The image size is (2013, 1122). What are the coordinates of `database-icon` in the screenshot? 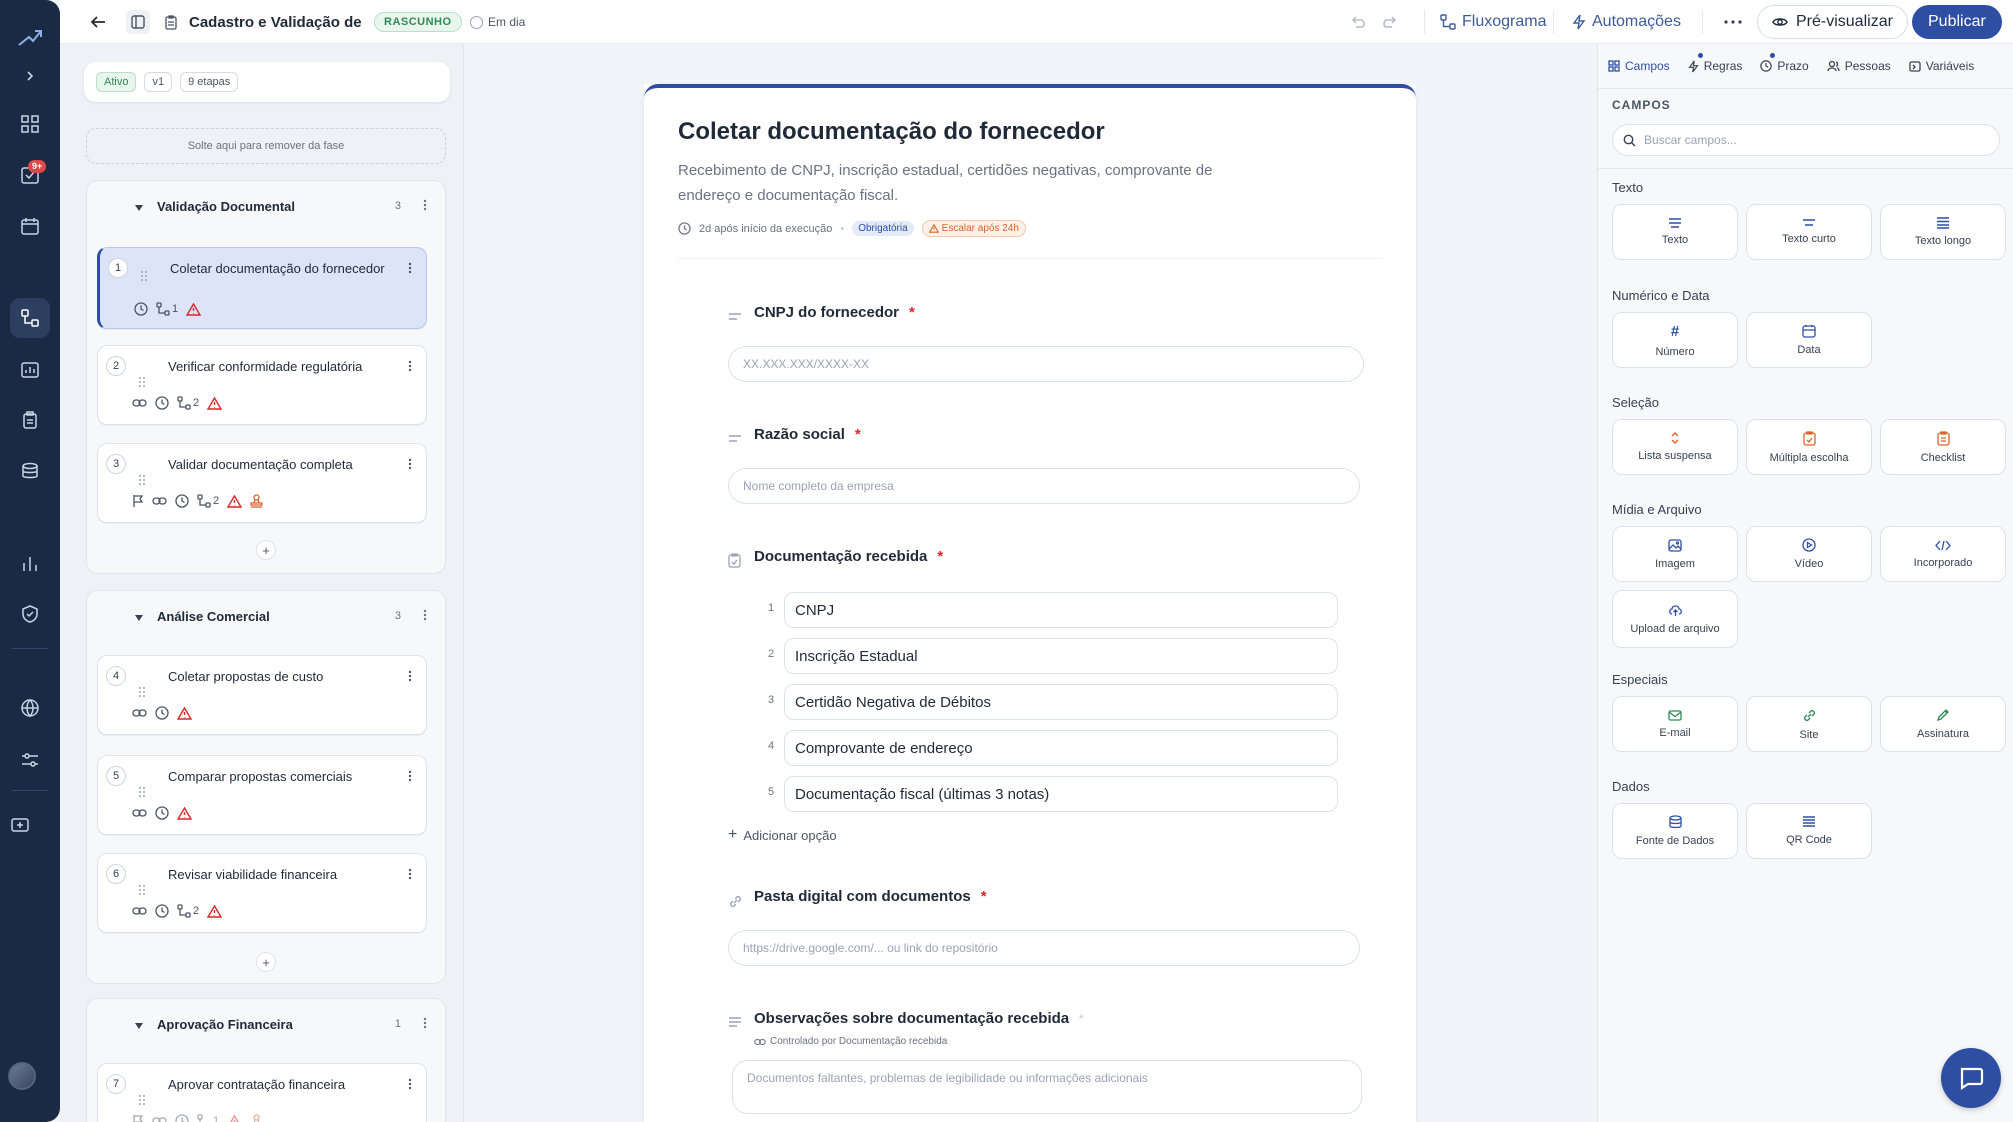 It's located at (30, 471).